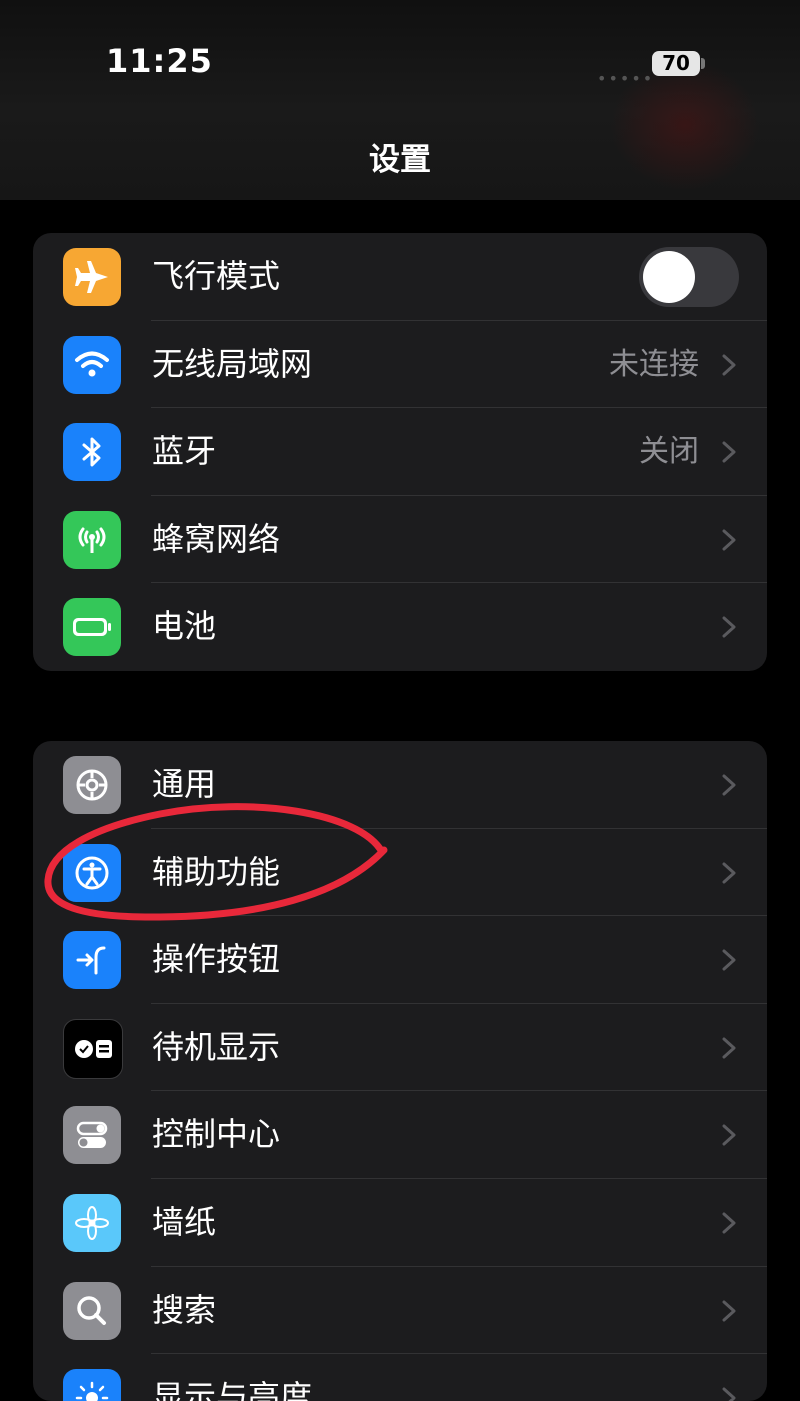 The image size is (800, 1401). I want to click on battery-level: 70, so click(676, 63).